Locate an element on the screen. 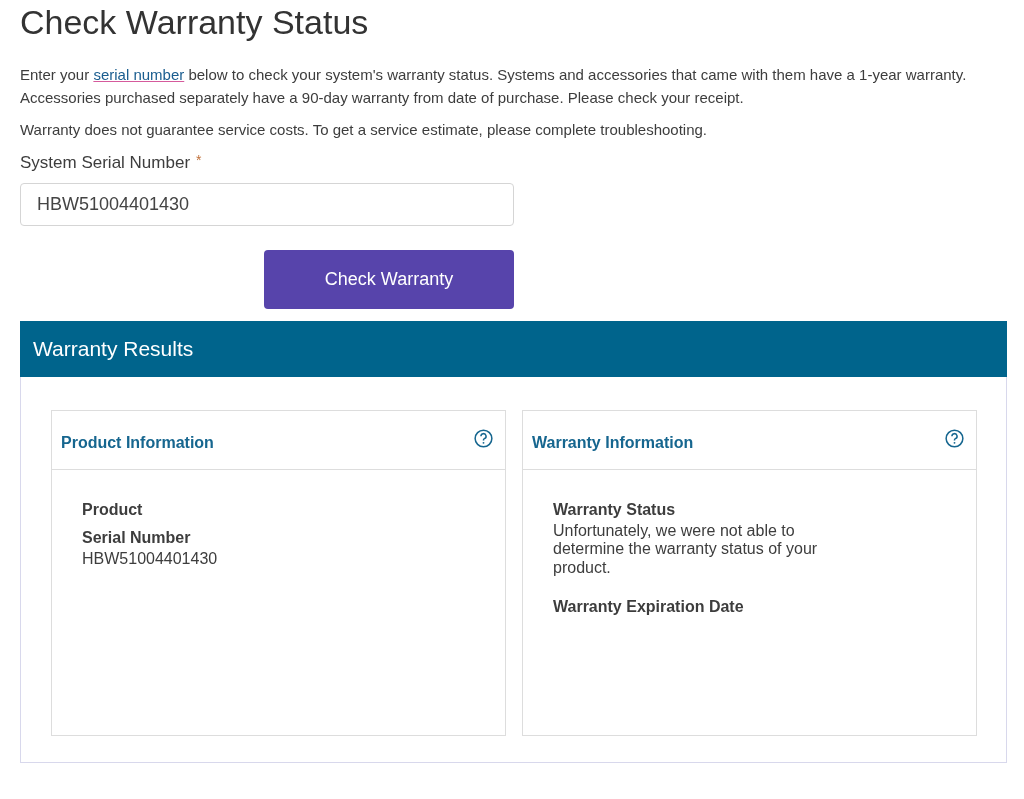 Image resolution: width=1024 pixels, height=799 pixels. field-label: System Serial Number is located at coordinates (105, 162).